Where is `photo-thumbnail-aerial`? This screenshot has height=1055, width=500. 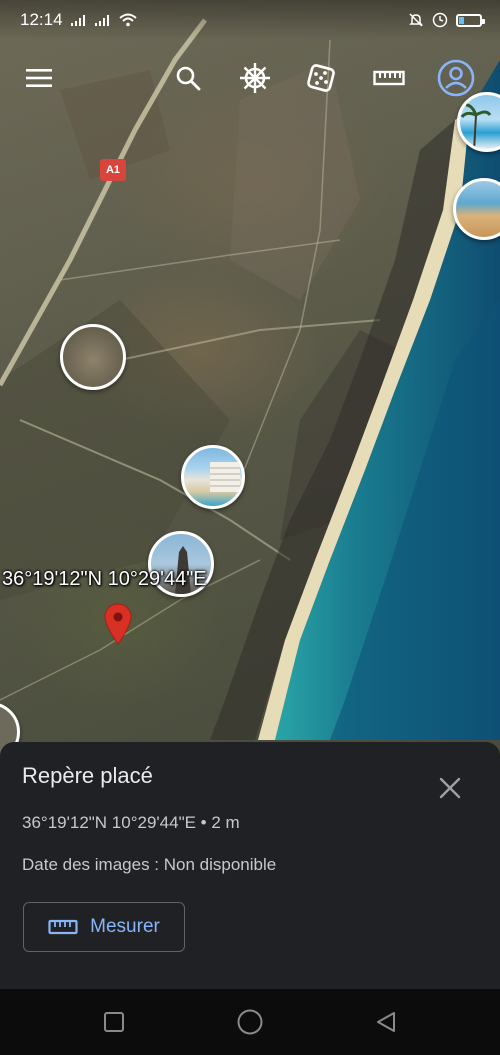
photo-thumbnail-aerial is located at coordinates (93, 357).